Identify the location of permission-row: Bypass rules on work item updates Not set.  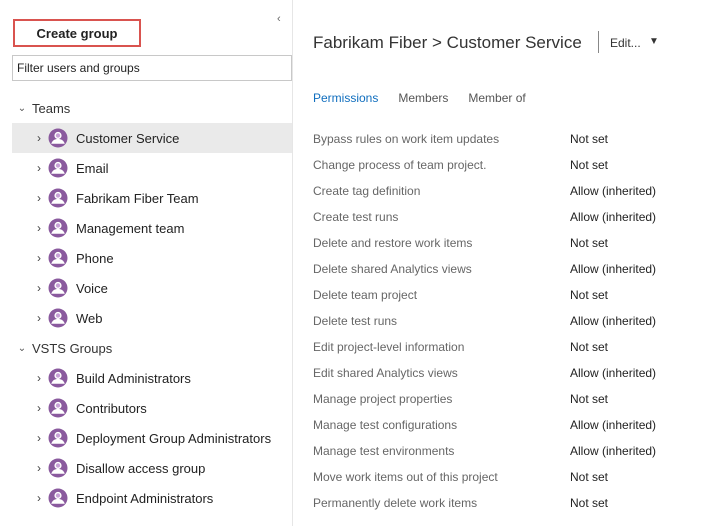
(507, 139).